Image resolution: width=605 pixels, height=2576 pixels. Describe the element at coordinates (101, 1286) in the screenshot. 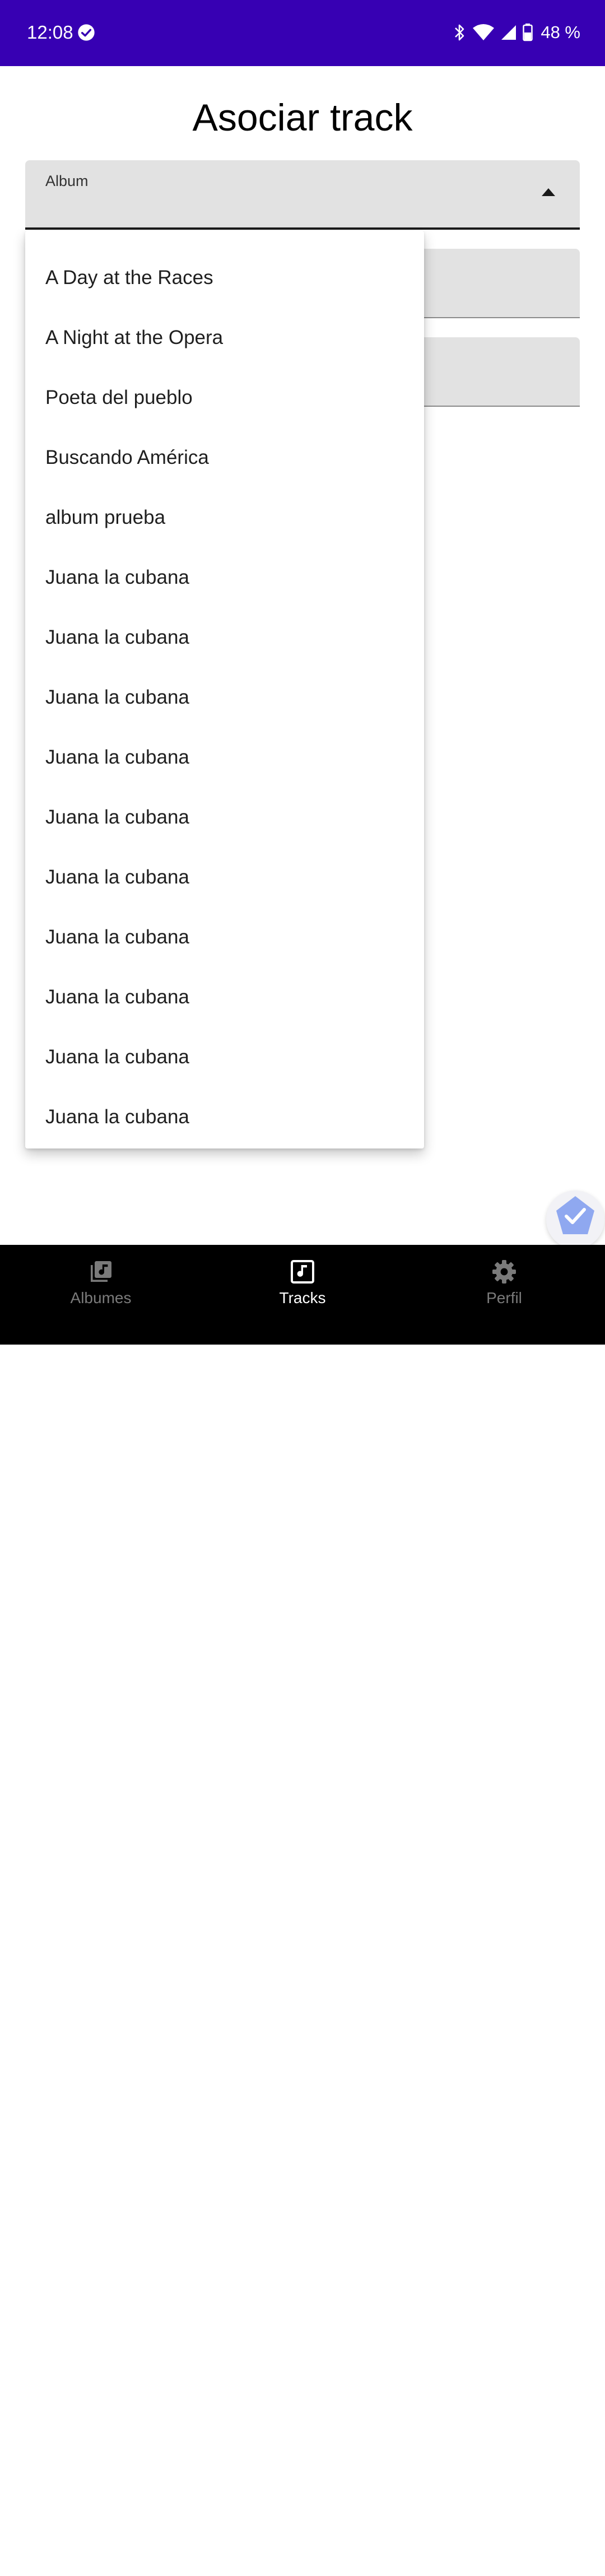

I see `nav-item-albumes: Albumes` at that location.